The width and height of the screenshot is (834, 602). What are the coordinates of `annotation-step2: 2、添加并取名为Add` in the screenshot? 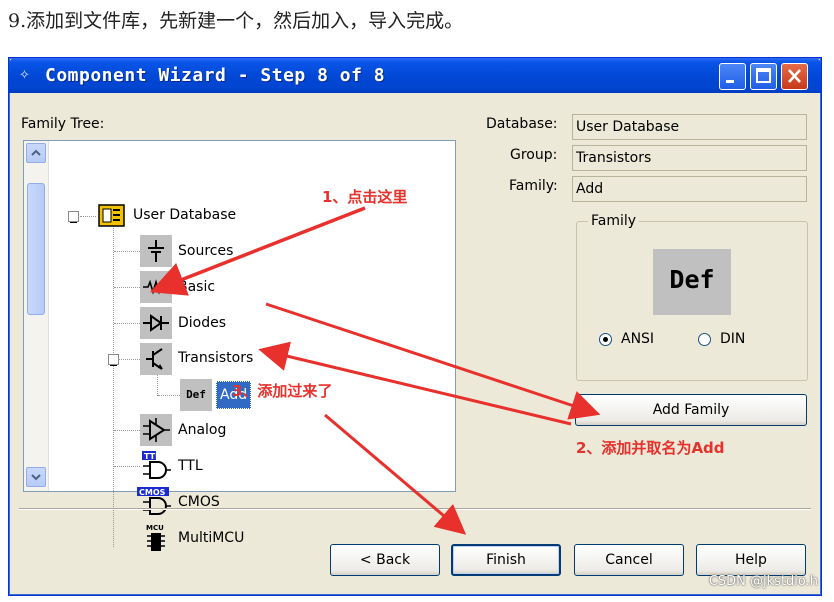 It's located at (650, 448).